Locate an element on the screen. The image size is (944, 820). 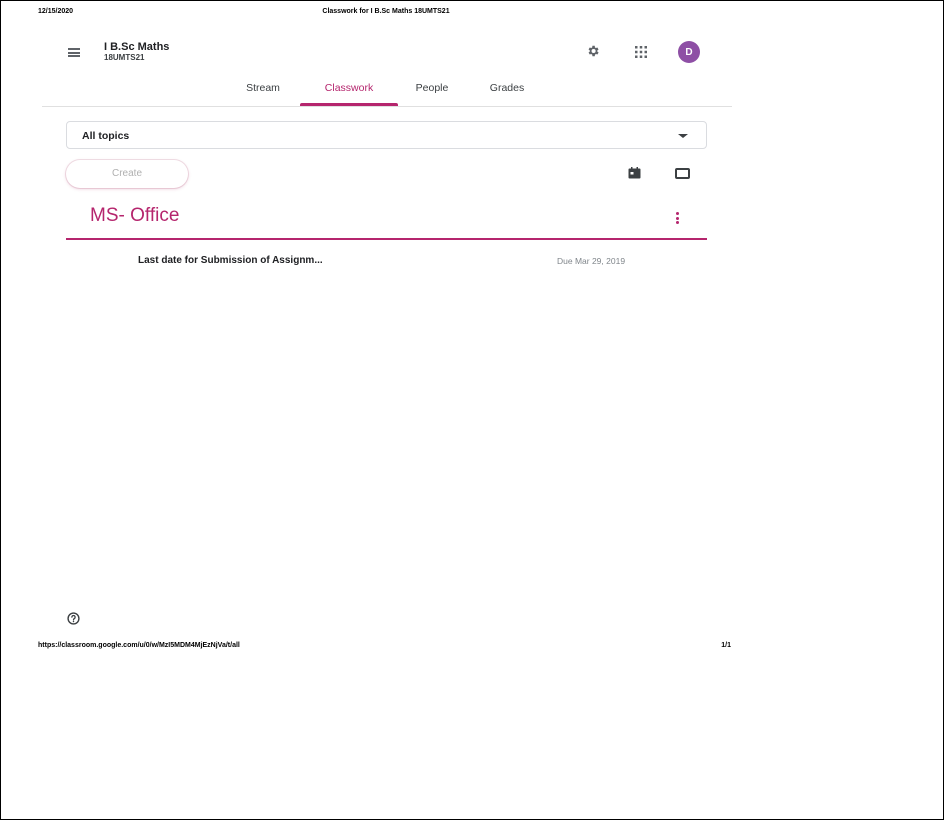
folder-icon is located at coordinates (682, 173).